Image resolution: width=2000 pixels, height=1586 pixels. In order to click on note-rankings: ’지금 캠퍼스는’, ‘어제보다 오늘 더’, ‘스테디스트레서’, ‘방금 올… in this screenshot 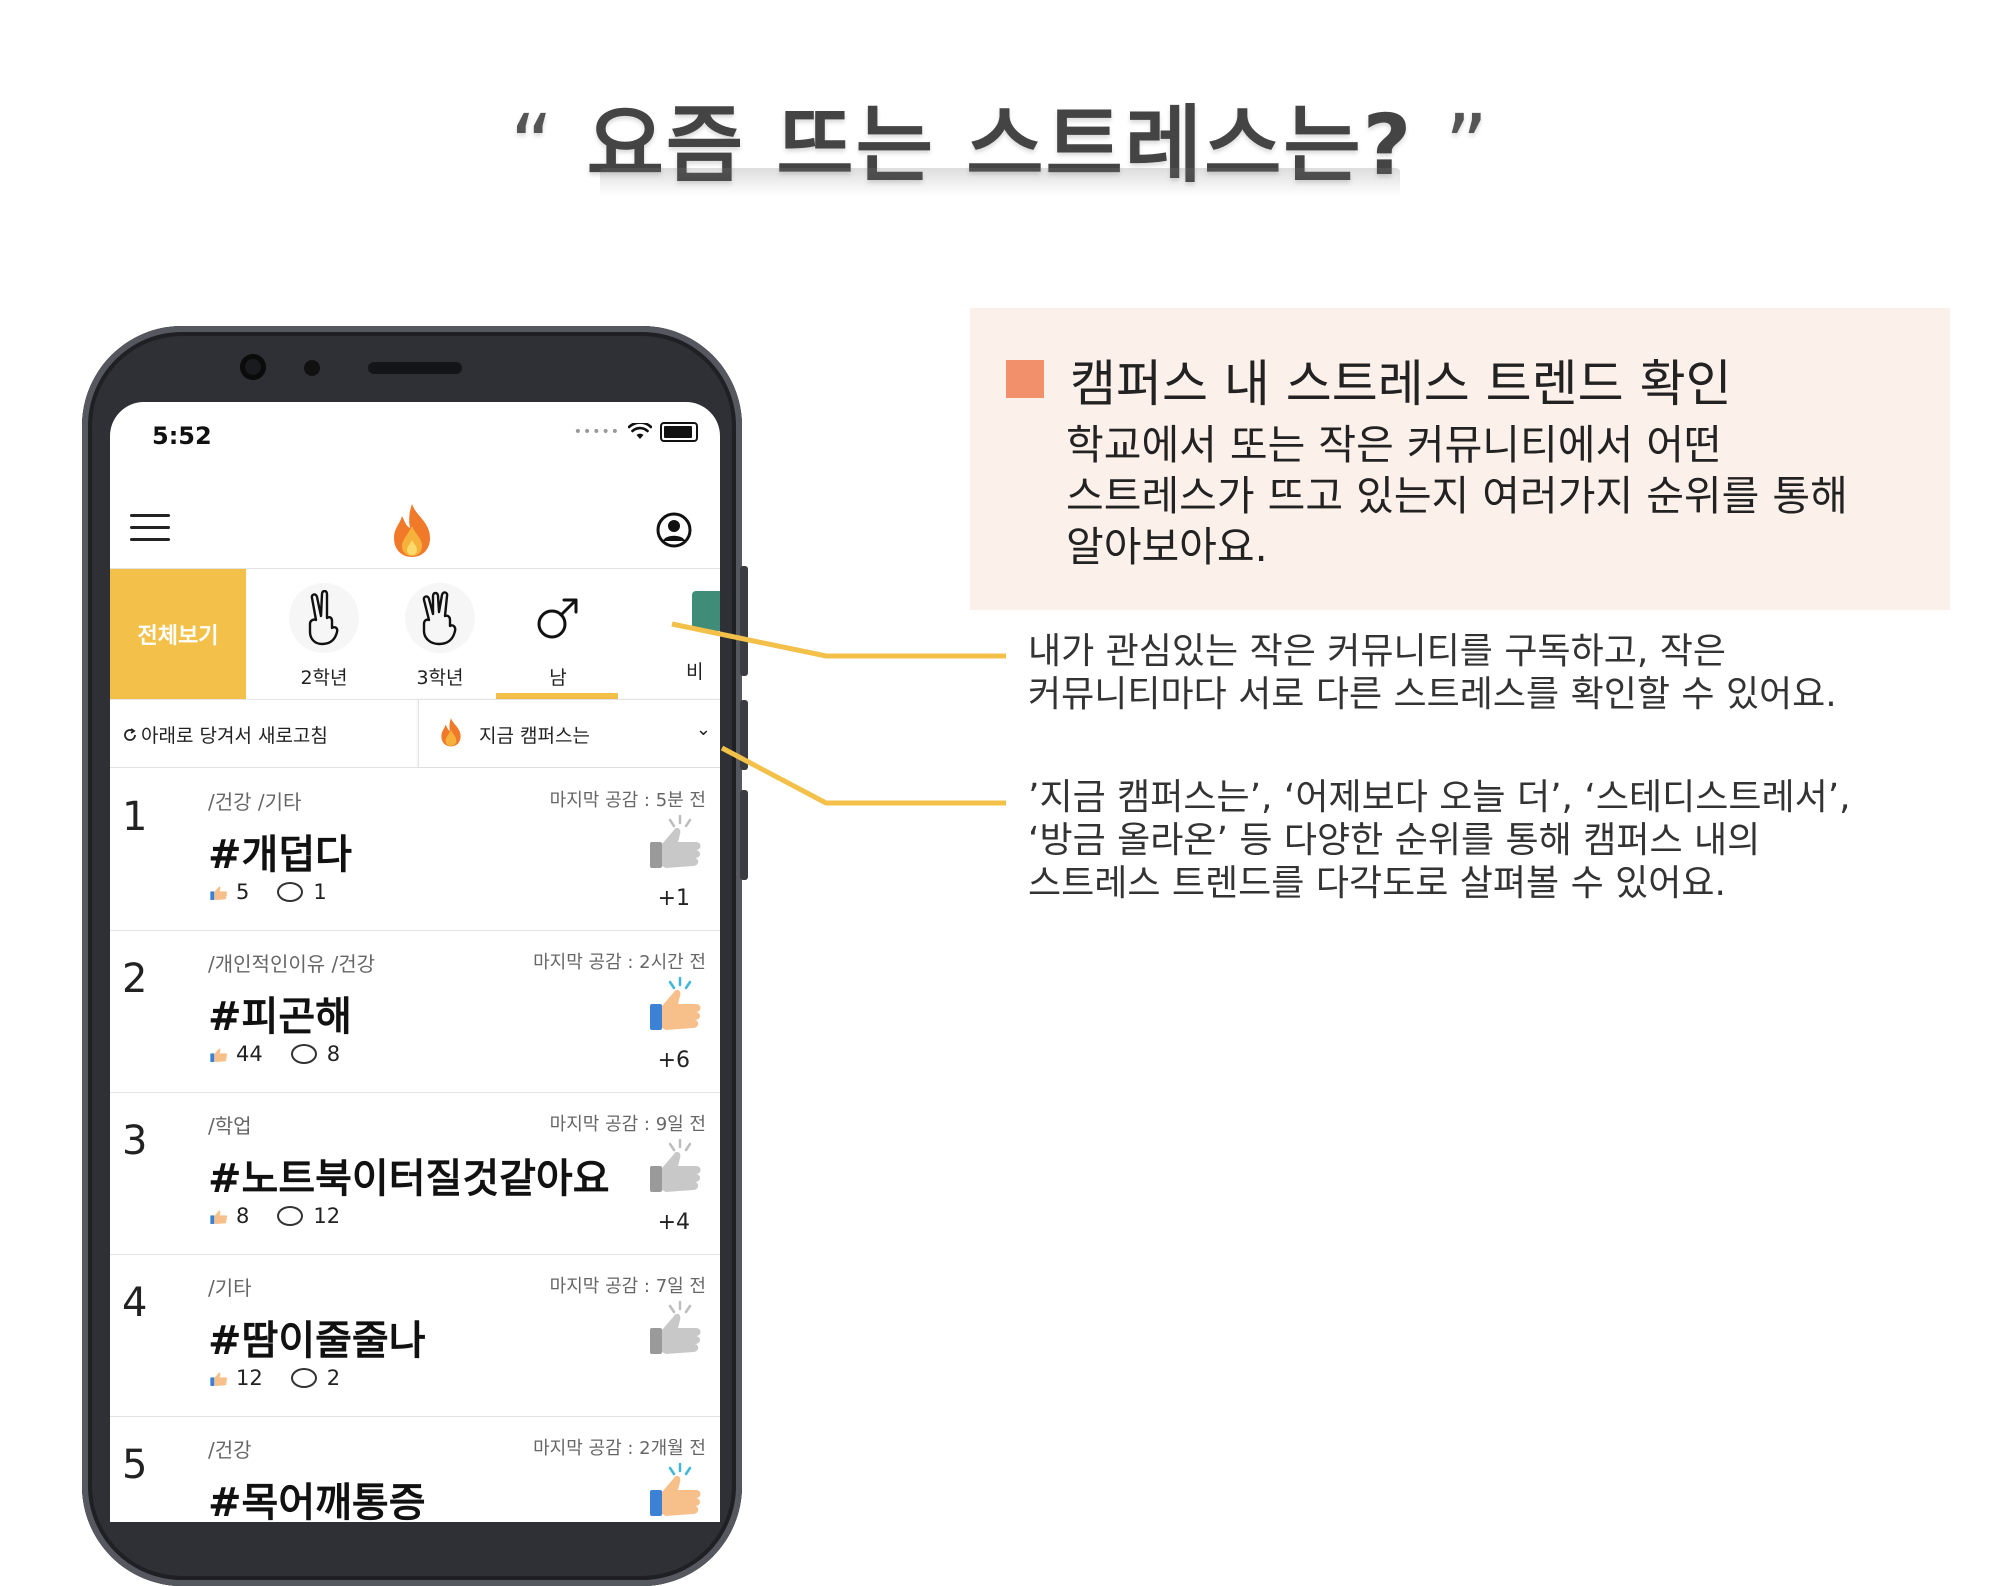, I will do `click(1439, 840)`.